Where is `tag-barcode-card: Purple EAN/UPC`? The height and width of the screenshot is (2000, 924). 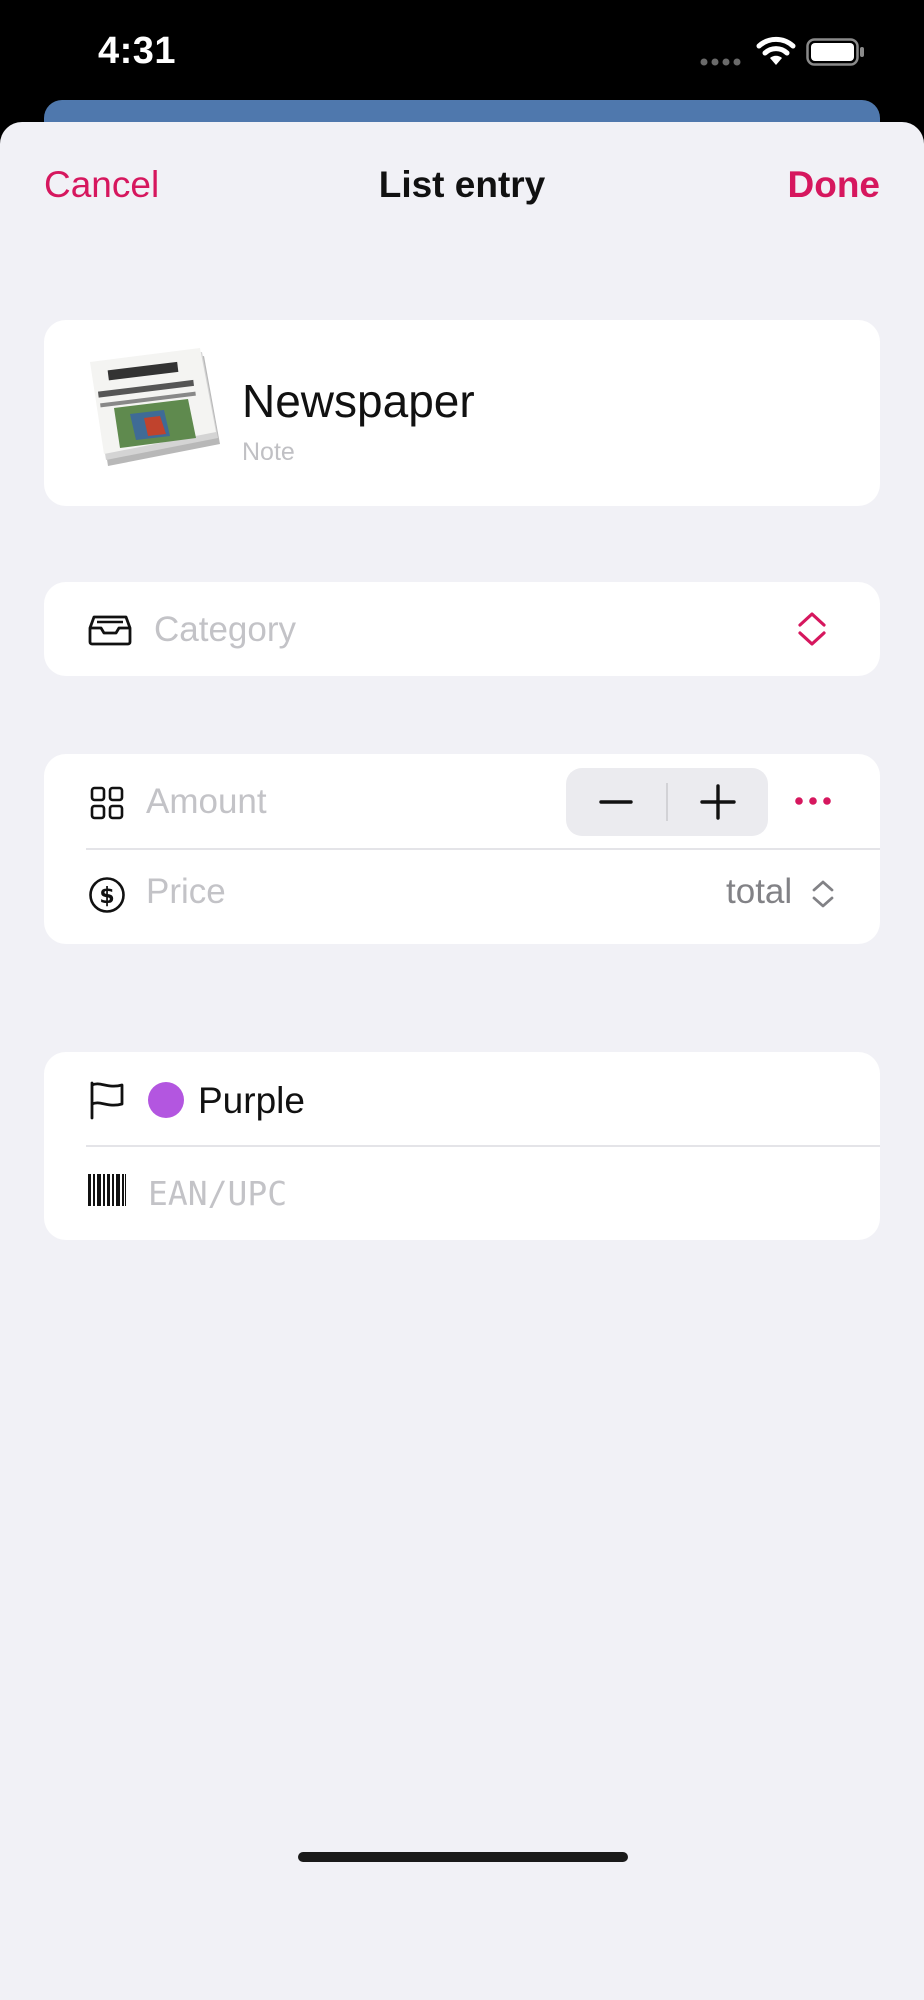 tag-barcode-card: Purple EAN/UPC is located at coordinates (462, 1146).